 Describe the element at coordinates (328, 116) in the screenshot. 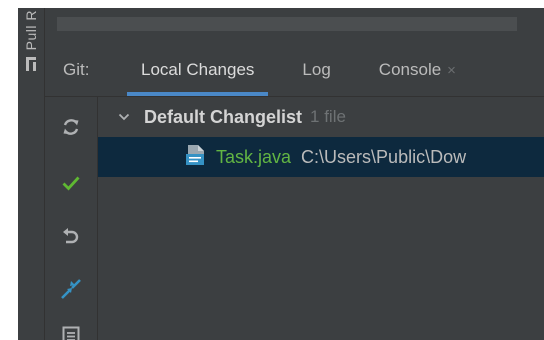

I see `changelist-count: 1 file` at that location.